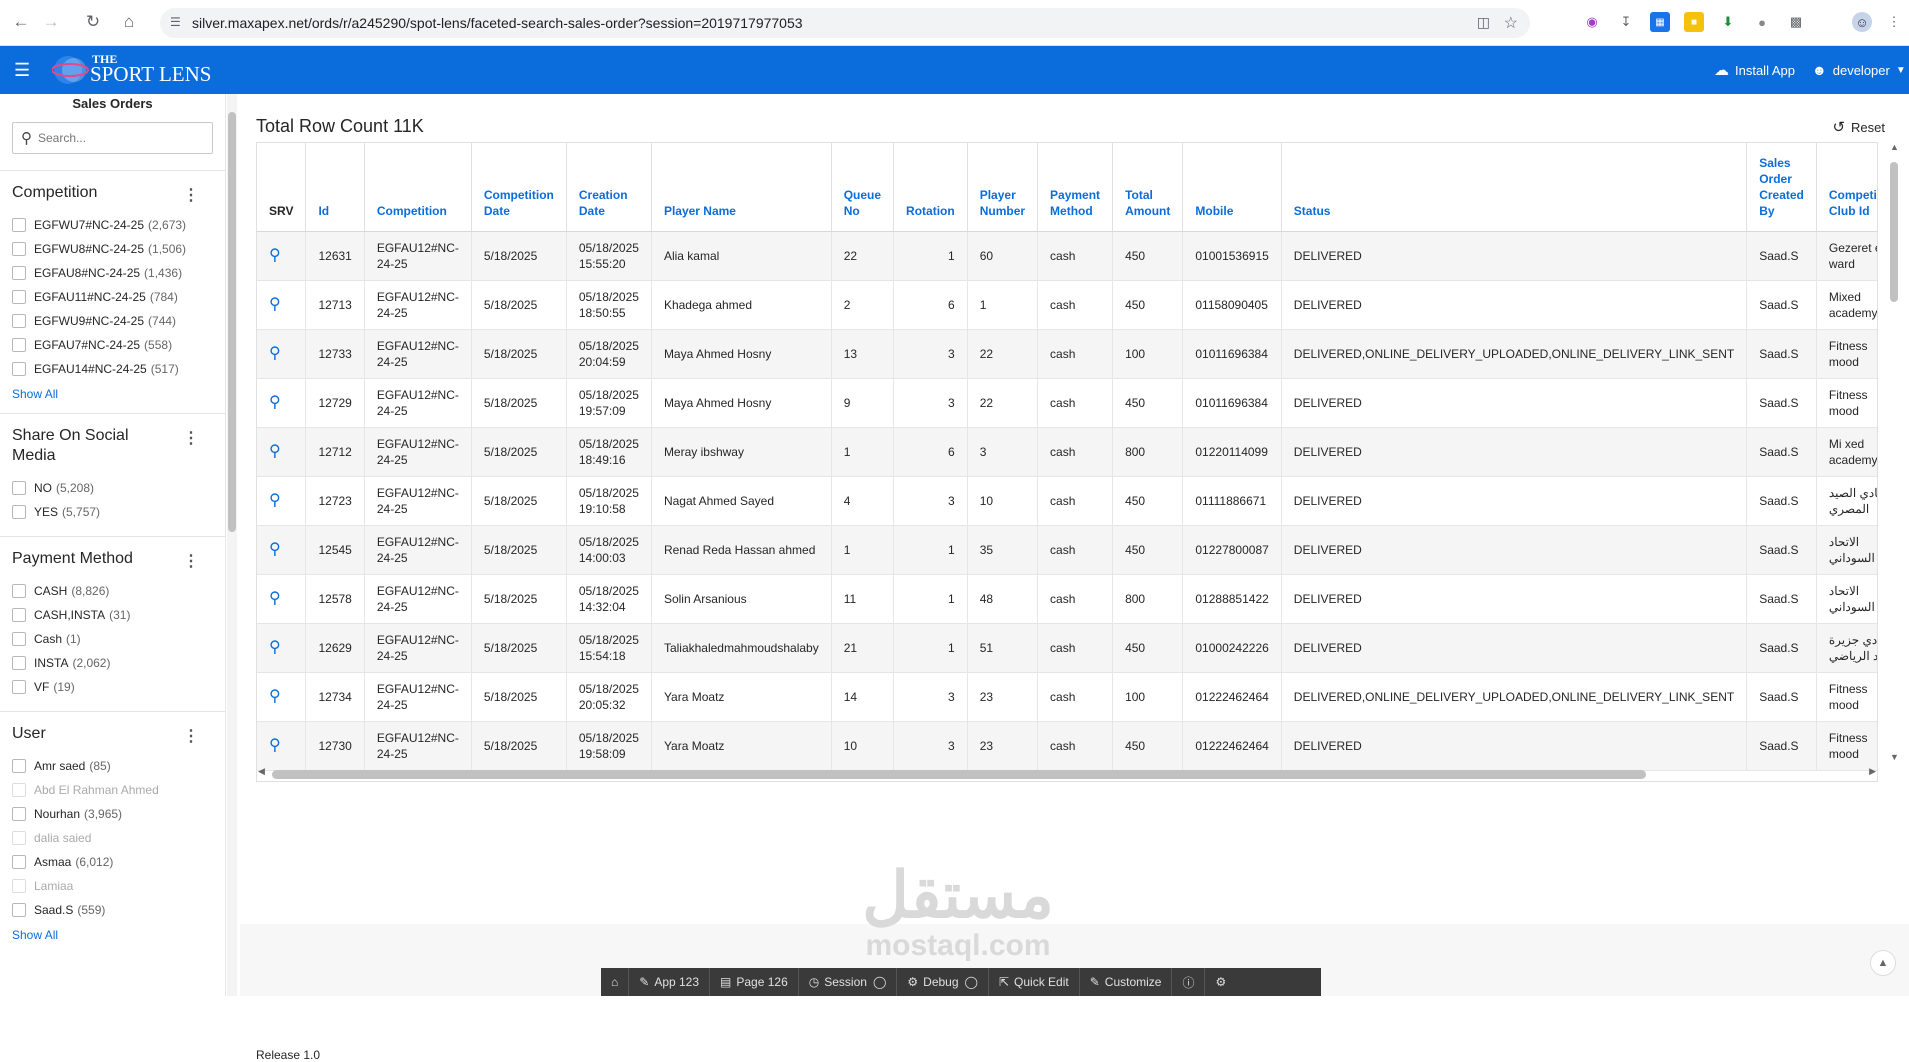 The width and height of the screenshot is (1909, 1062). Describe the element at coordinates (112, 814) in the screenshot. I see `facet-option: Nourhan (3,965)` at that location.